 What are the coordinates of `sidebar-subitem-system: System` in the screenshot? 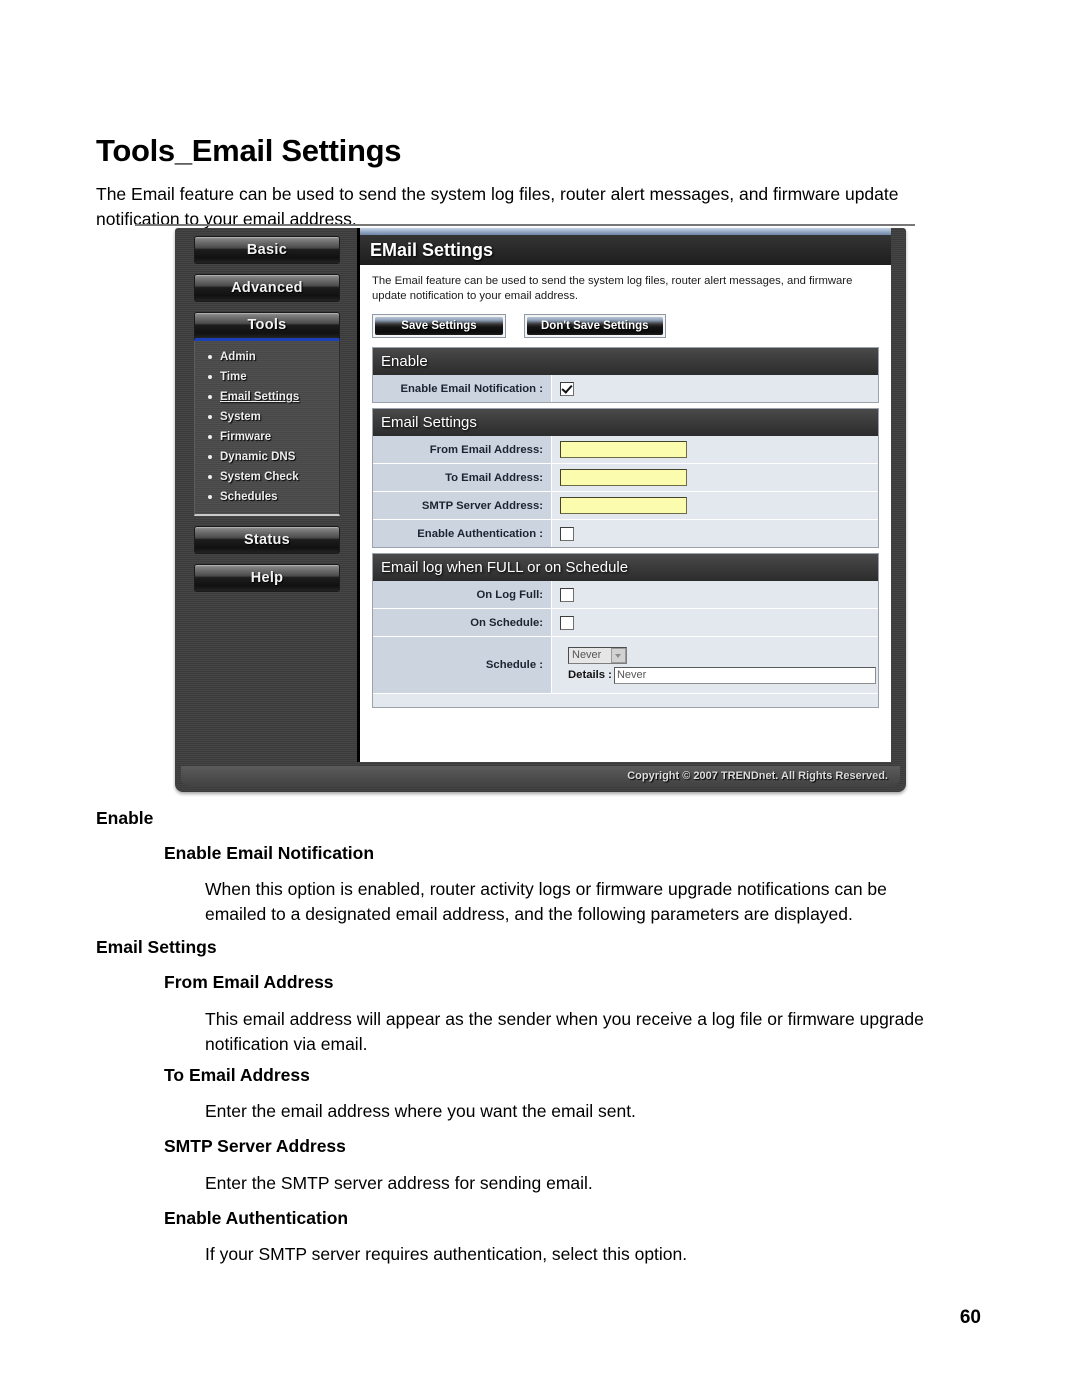 It's located at (267, 417).